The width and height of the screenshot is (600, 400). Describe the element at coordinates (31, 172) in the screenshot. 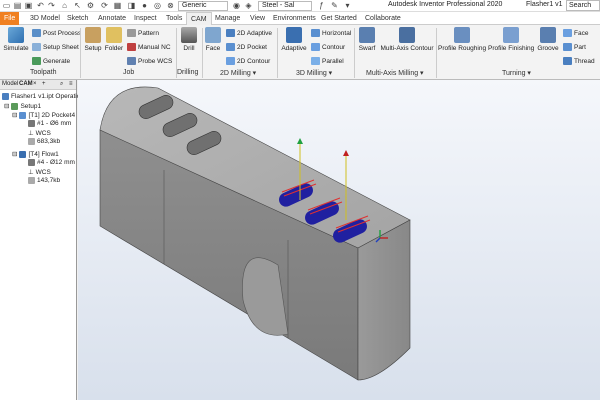

I see `wcs-icon: ⊥` at that location.